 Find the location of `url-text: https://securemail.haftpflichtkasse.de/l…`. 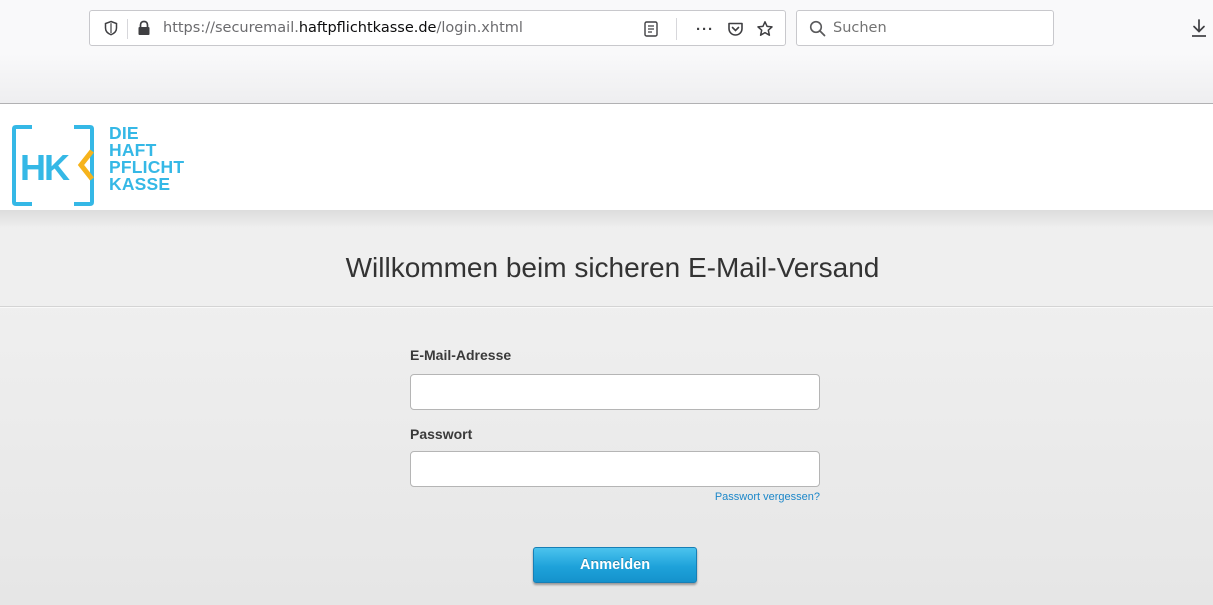

url-text: https://securemail.haftpflichtkasse.de/l… is located at coordinates (343, 28).